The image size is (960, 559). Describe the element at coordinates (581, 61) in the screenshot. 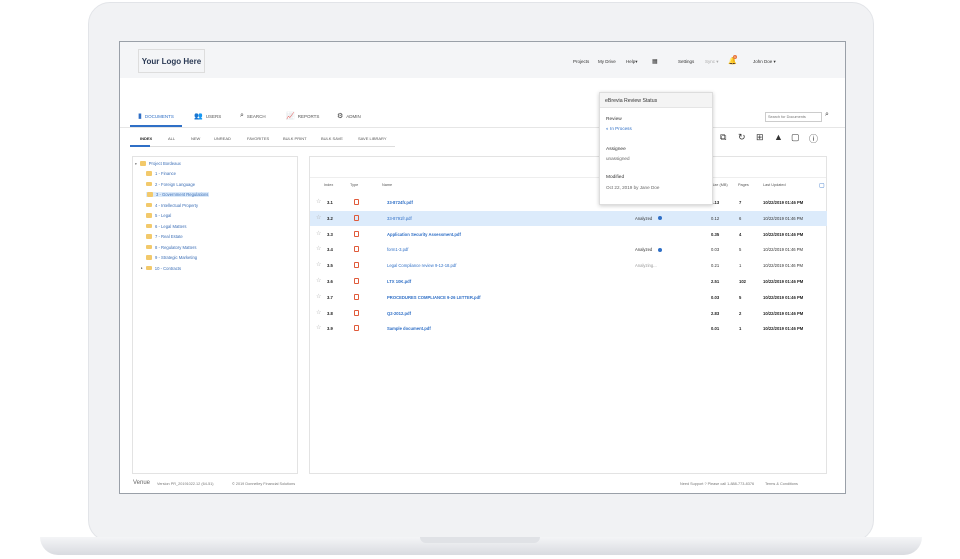

I see `link-projects: Projects` at that location.